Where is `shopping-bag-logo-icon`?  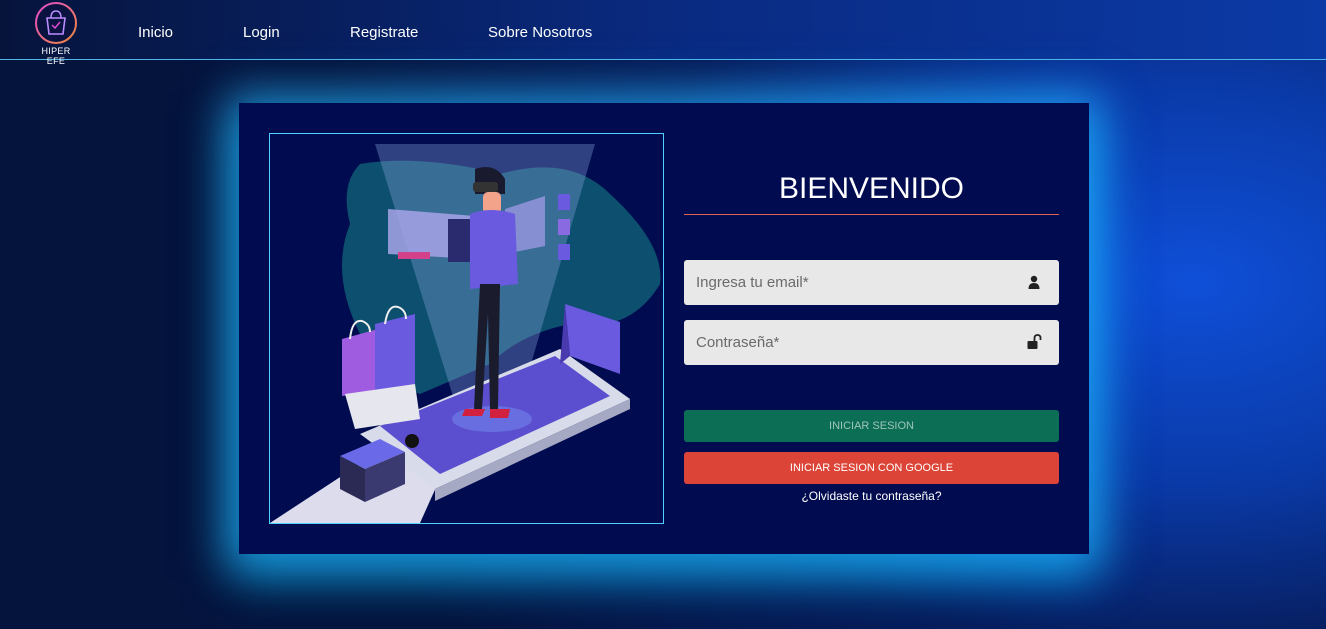
shopping-bag-logo-icon is located at coordinates (56, 23).